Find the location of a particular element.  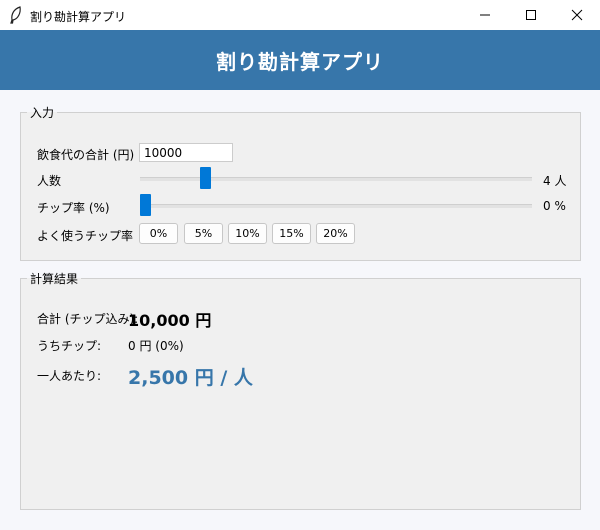

close-button is located at coordinates (577, 15).